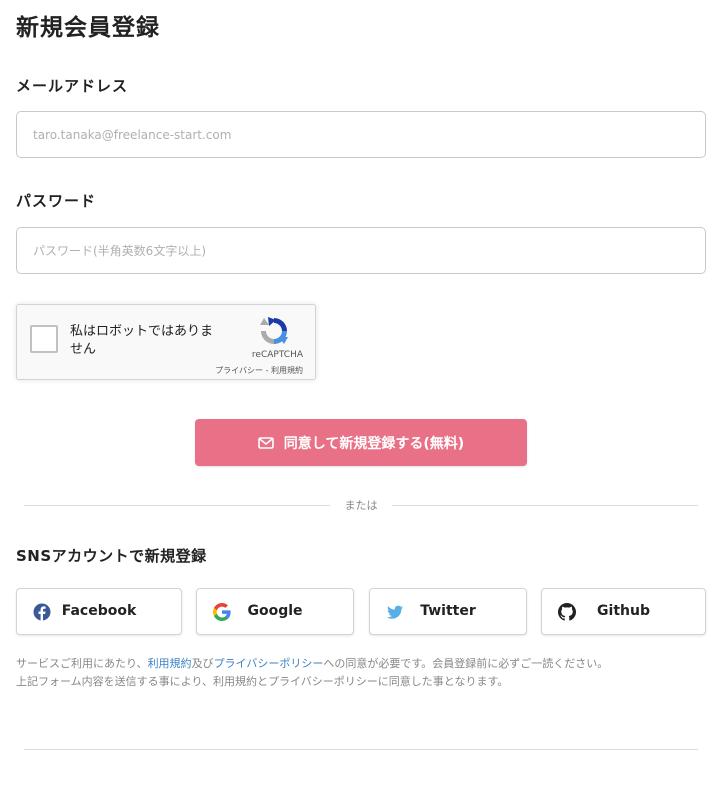 This screenshot has width=720, height=791. What do you see at coordinates (545, 505) in the screenshot?
I see `divider-line-right` at bounding box center [545, 505].